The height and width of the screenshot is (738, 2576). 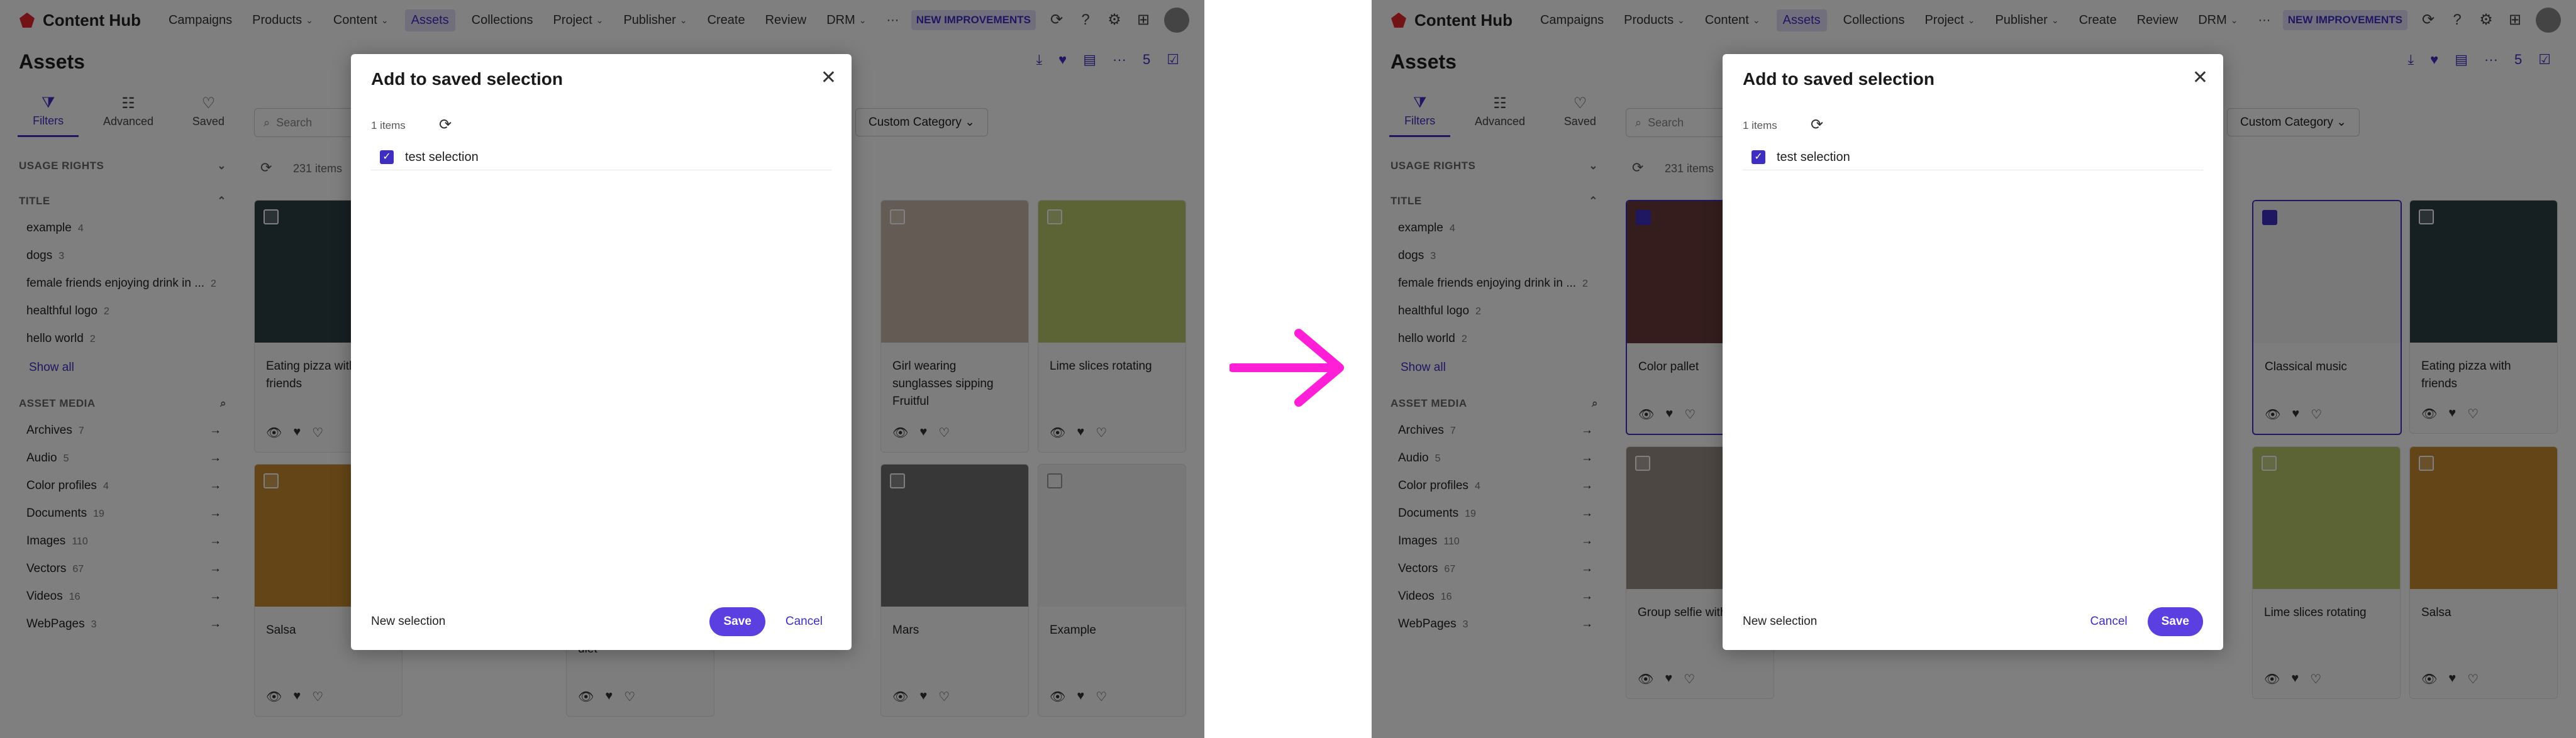 What do you see at coordinates (601, 622) in the screenshot?
I see `dialog-footer: New selection Save Cancel` at bounding box center [601, 622].